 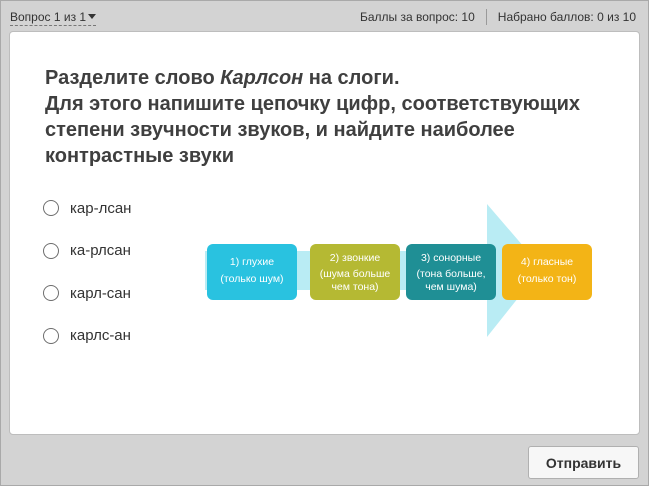 I want to click on box-line2: (тона больше,, so click(x=451, y=274).